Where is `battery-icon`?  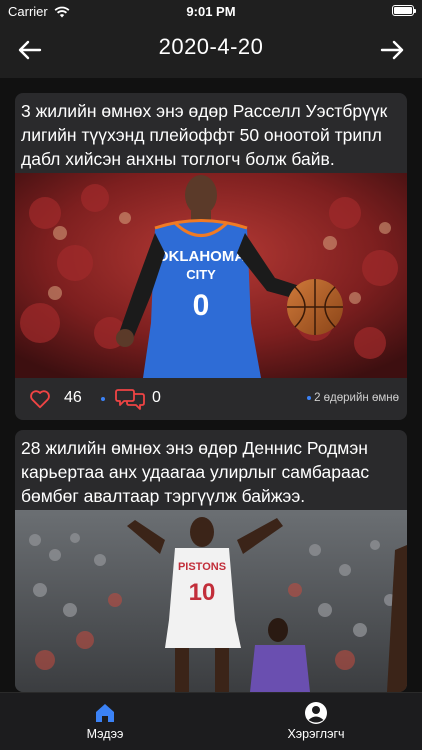 battery-icon is located at coordinates (404, 10).